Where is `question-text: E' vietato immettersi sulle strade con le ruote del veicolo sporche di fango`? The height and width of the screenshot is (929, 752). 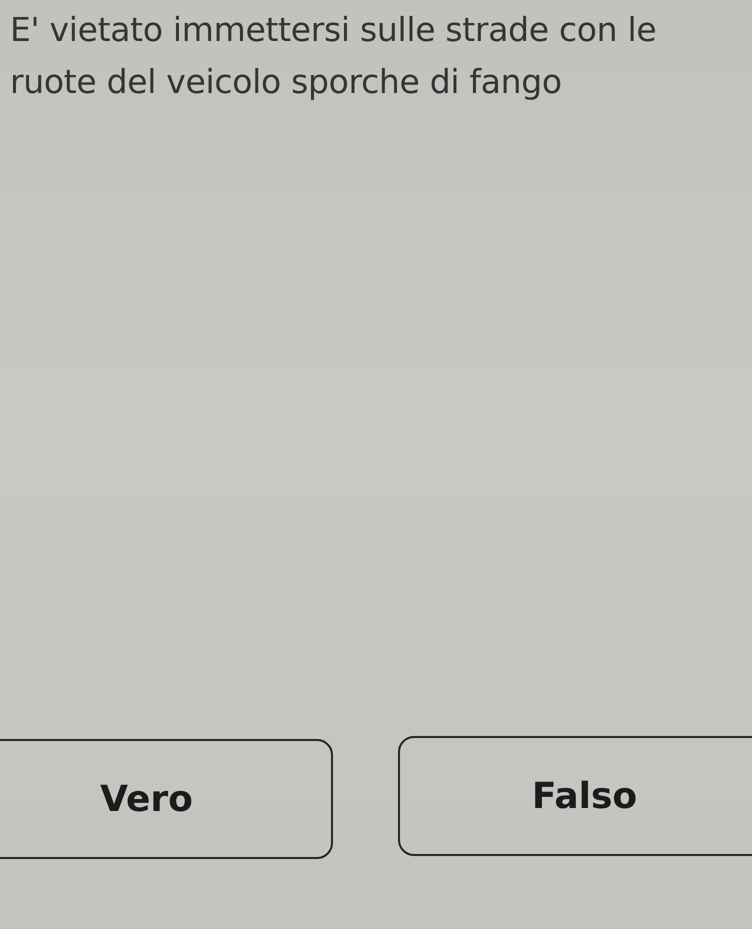
question-text: E' vietato immettersi sulle strade con le ruote del veicolo sporche di fango is located at coordinates (333, 56).